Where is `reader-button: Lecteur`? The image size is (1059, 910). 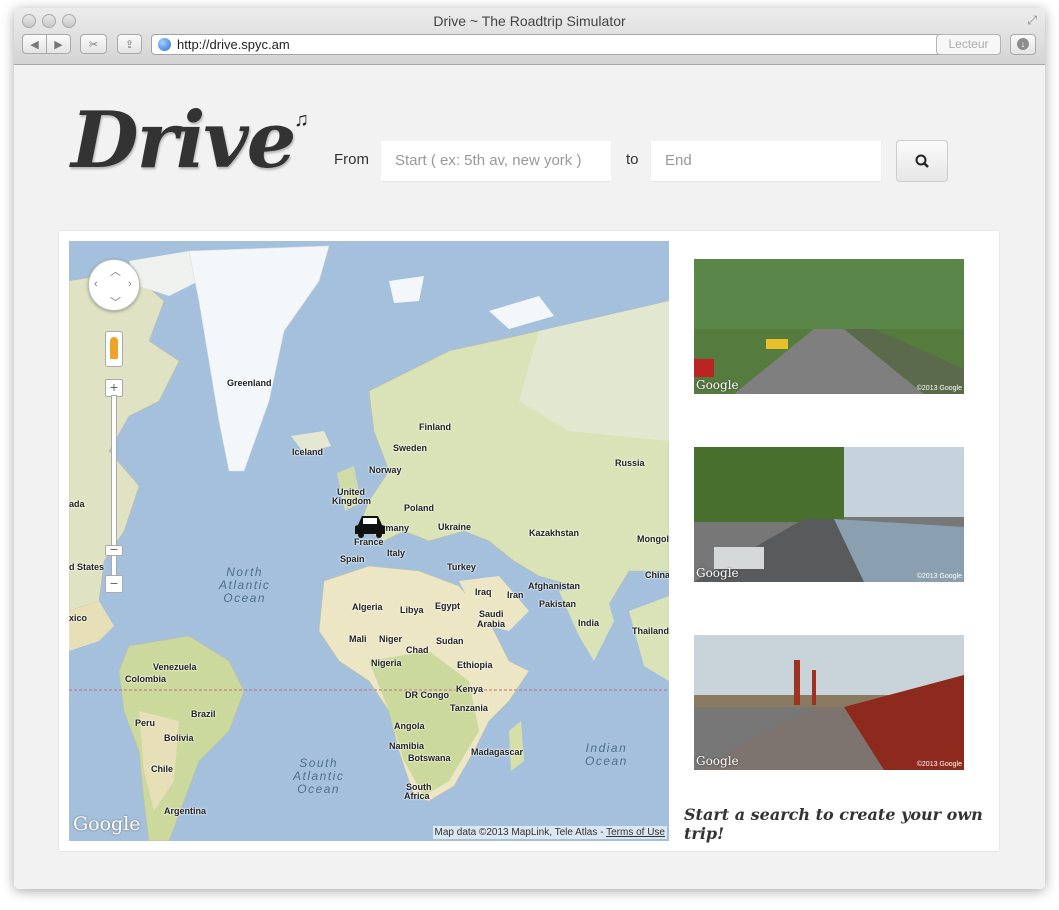
reader-button: Lecteur is located at coordinates (968, 44).